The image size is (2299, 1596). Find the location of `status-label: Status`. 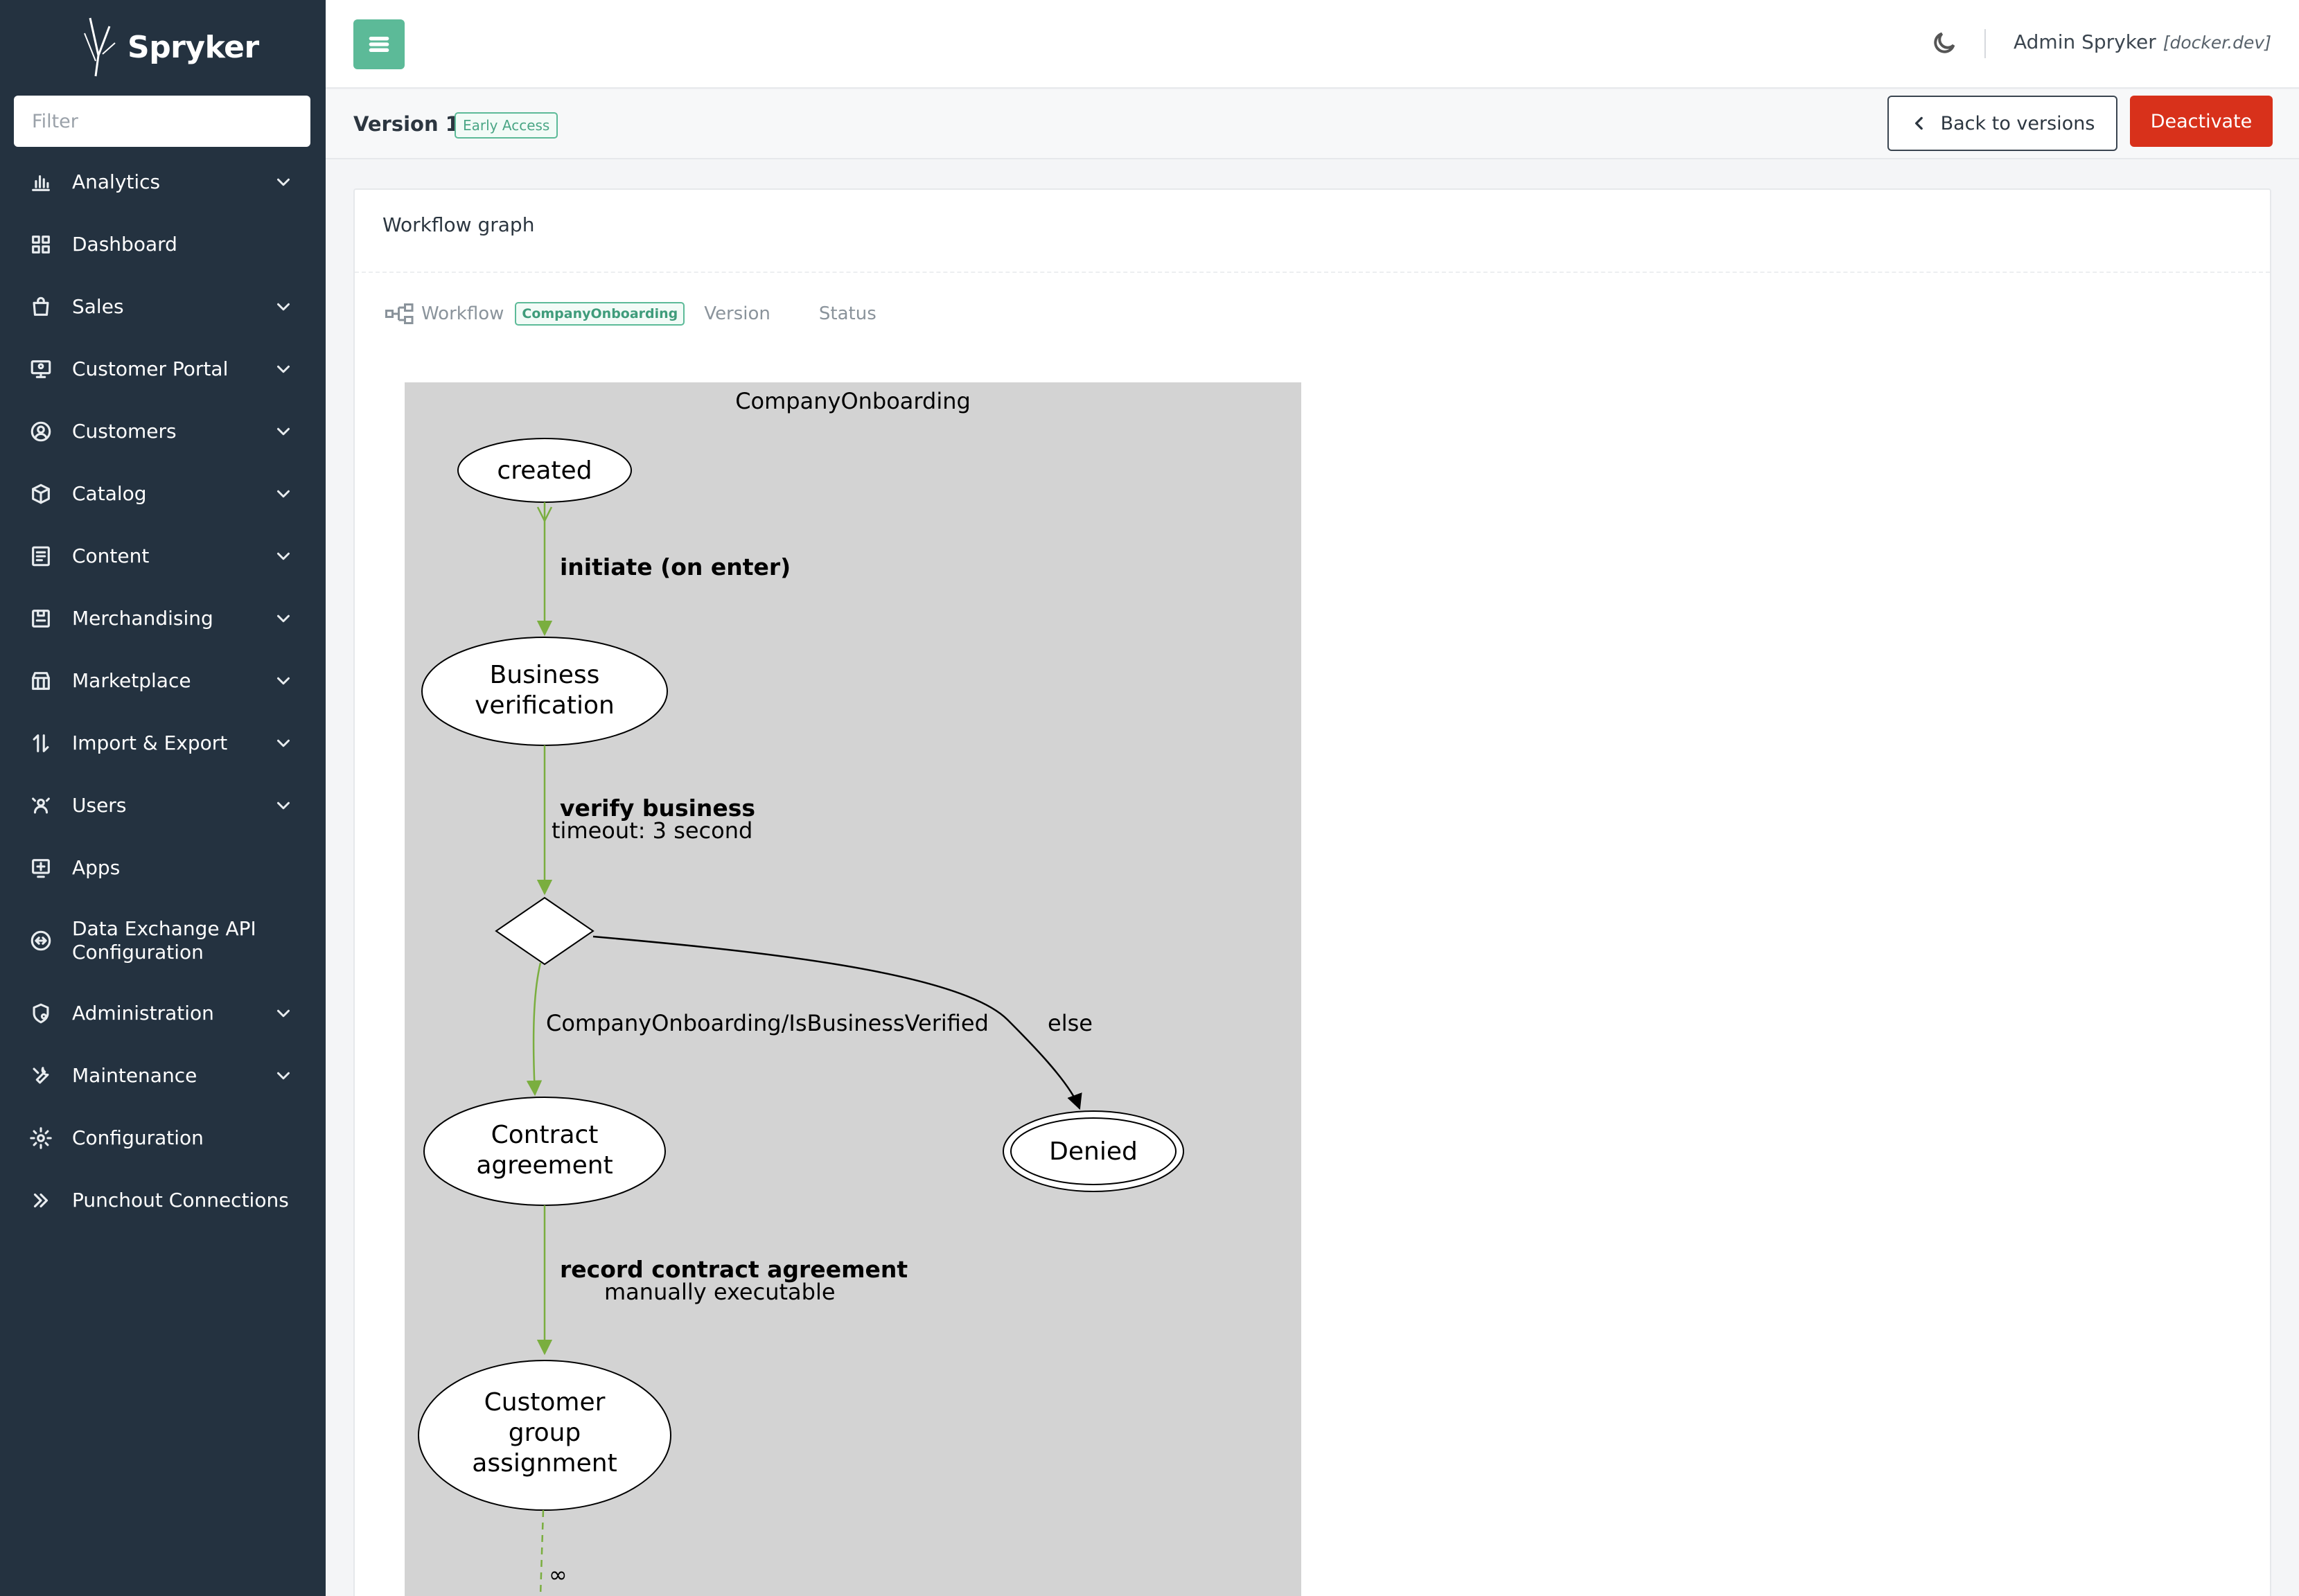

status-label: Status is located at coordinates (847, 313).